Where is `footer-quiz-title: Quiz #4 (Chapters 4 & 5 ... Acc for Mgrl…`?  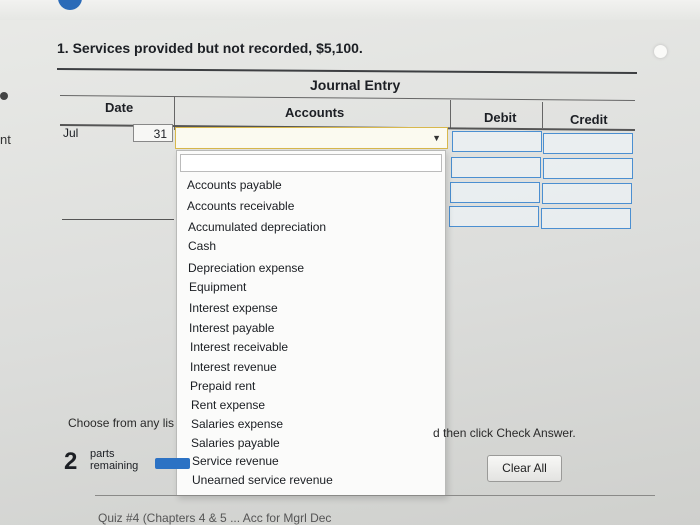
footer-quiz-title: Quiz #4 (Chapters 4 & 5 ... Acc for Mgrl… is located at coordinates (215, 518).